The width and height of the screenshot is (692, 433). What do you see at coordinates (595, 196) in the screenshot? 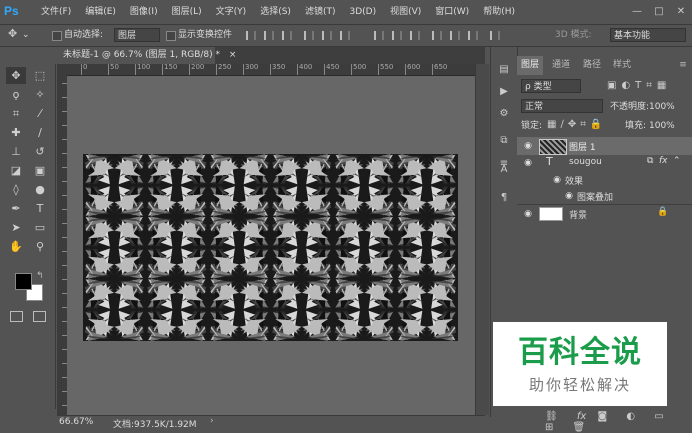
I see `effect-name: 图案叠加` at bounding box center [595, 196].